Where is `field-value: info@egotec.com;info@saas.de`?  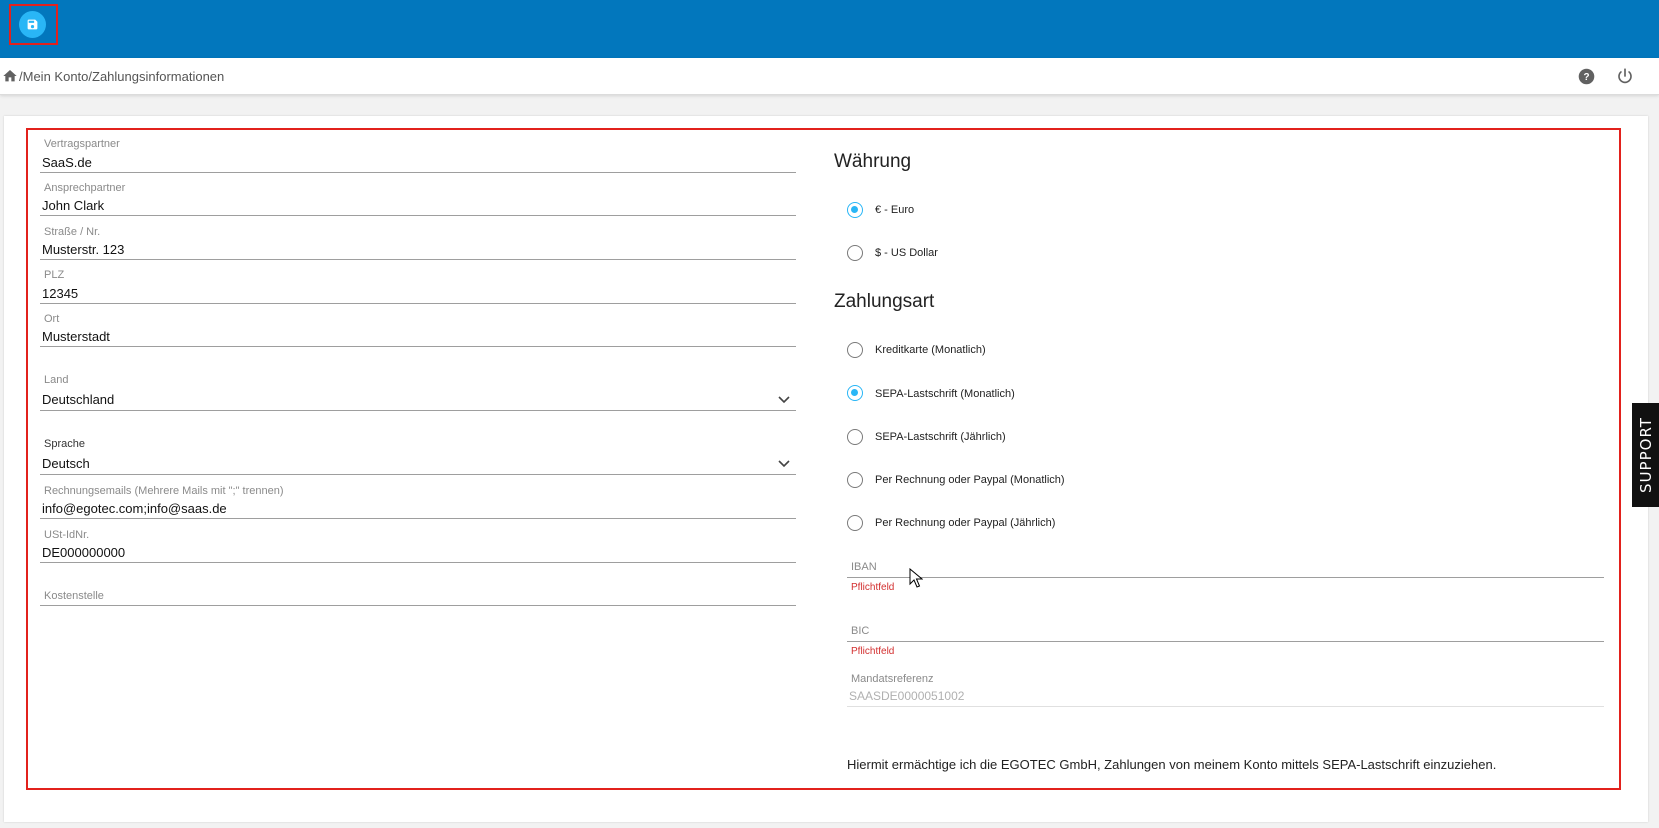 field-value: info@egotec.com;info@saas.de is located at coordinates (134, 508).